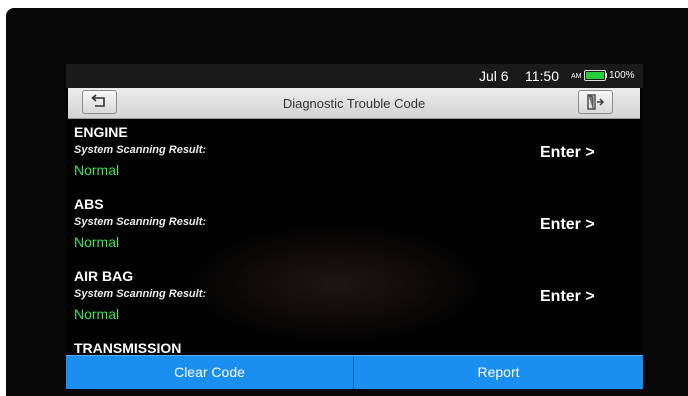  What do you see at coordinates (101, 132) in the screenshot?
I see `system-name: ENGINE` at bounding box center [101, 132].